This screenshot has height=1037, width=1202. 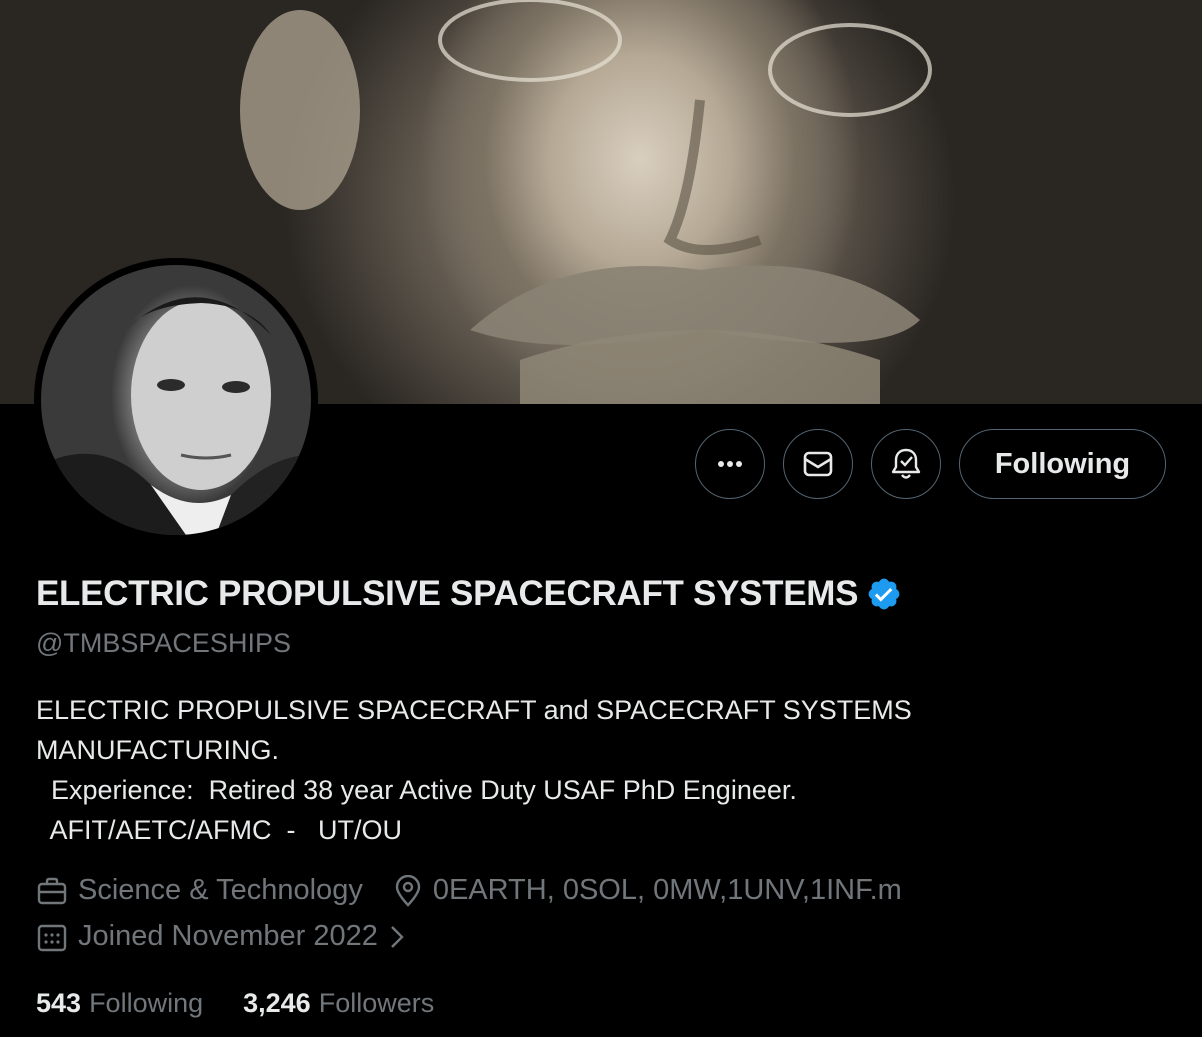 I want to click on envelope-icon, so click(x=818, y=464).